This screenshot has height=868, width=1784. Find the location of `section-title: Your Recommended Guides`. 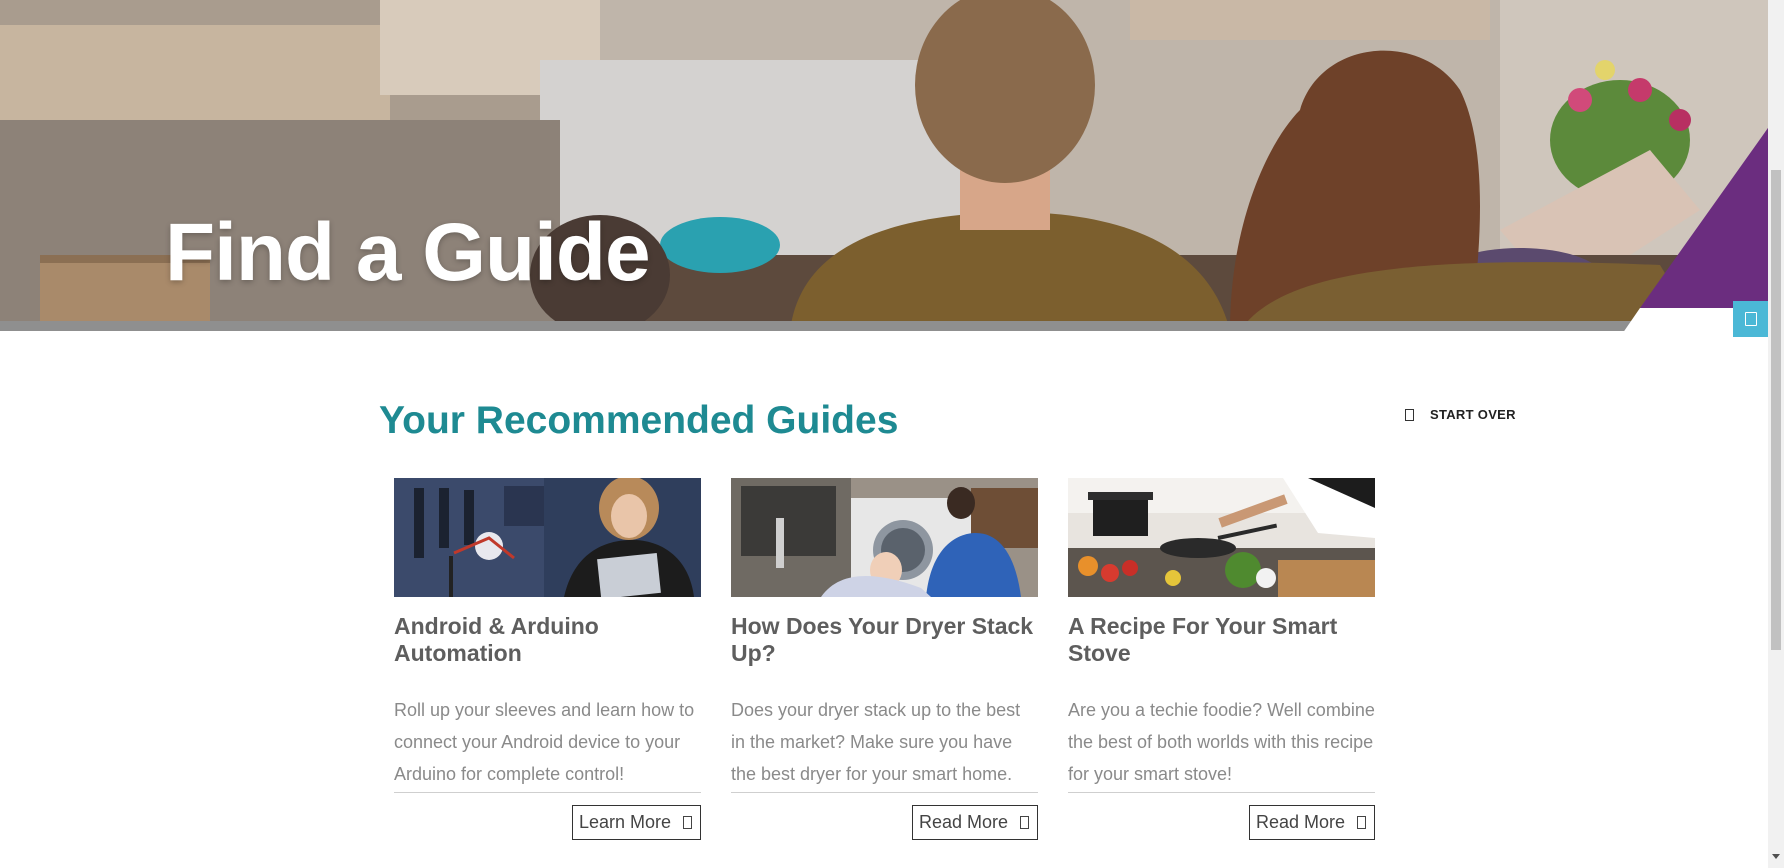

section-title: Your Recommended Guides is located at coordinates (639, 420).